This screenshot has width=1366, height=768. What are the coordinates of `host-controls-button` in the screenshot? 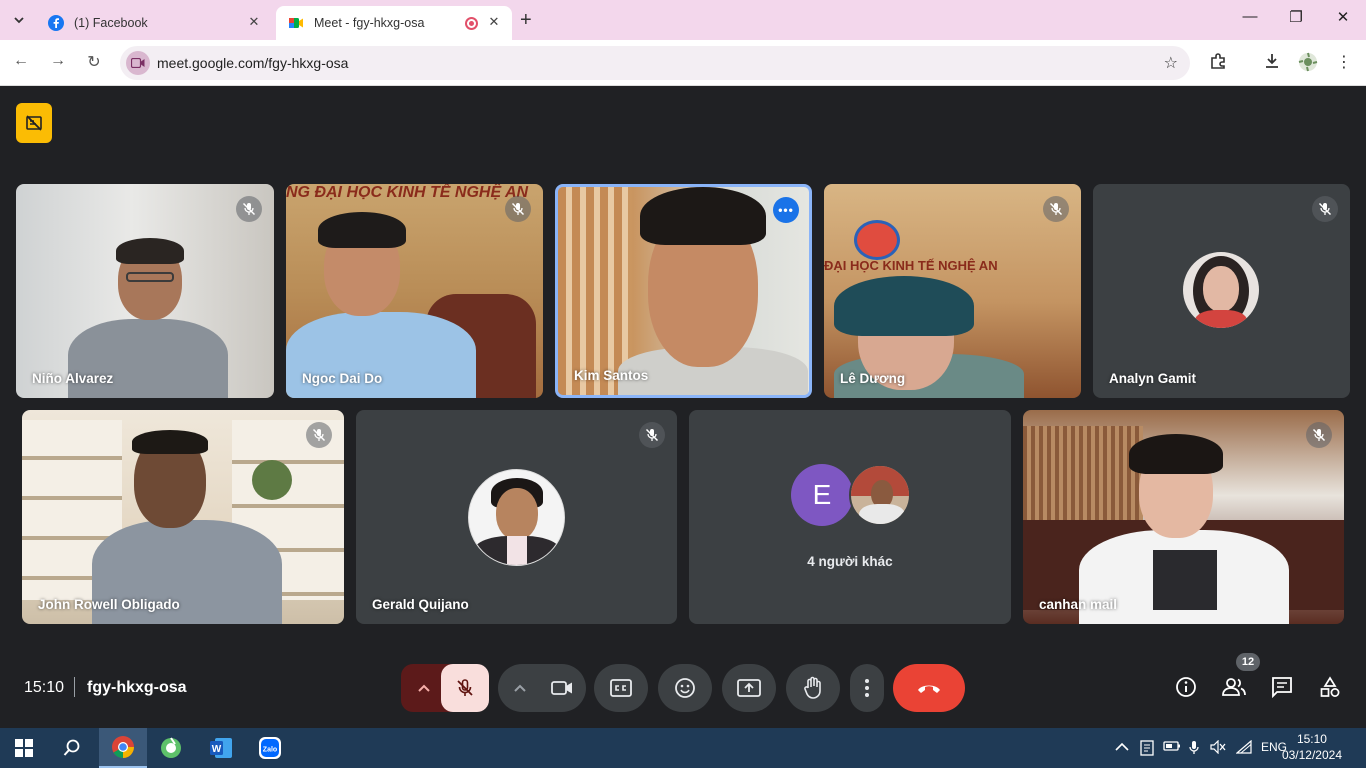 It's located at (34, 123).